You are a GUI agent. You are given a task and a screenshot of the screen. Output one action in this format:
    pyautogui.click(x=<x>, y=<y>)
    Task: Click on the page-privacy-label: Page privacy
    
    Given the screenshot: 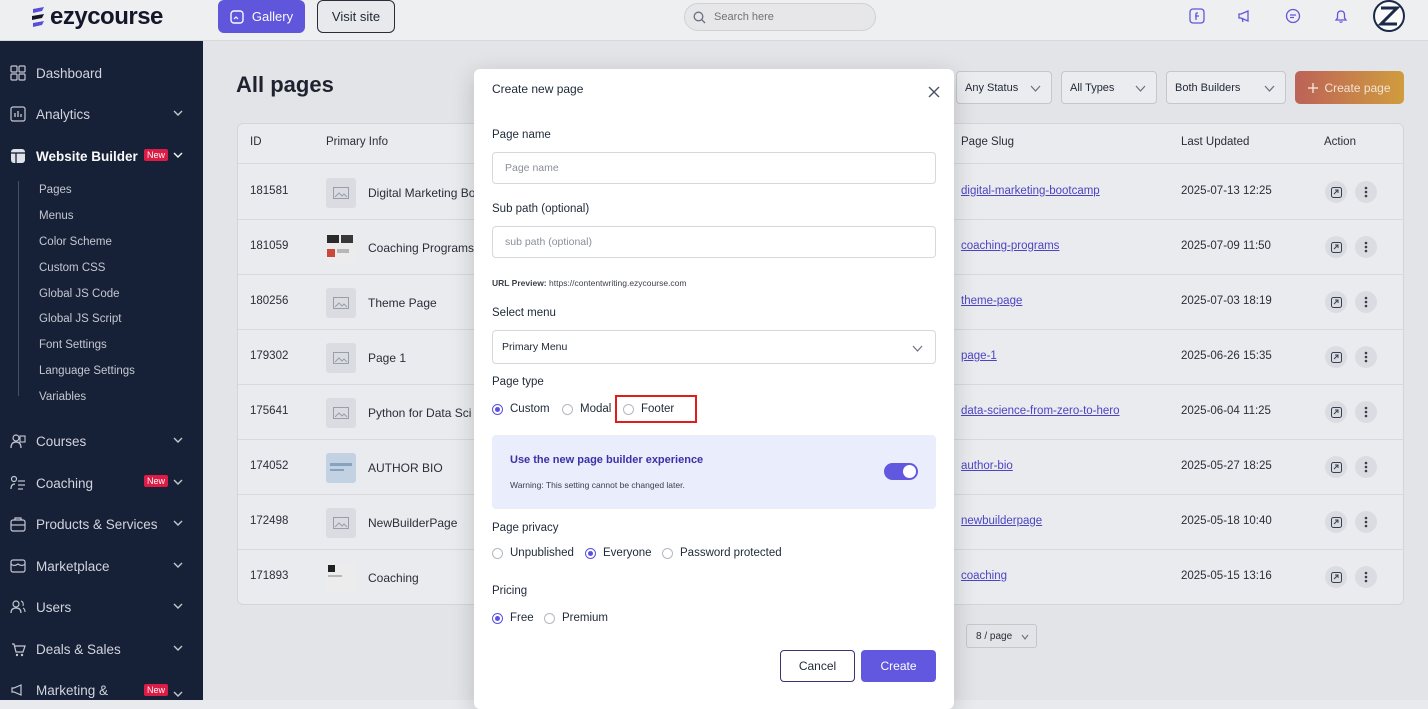 What is the action you would take?
    pyautogui.click(x=525, y=528)
    